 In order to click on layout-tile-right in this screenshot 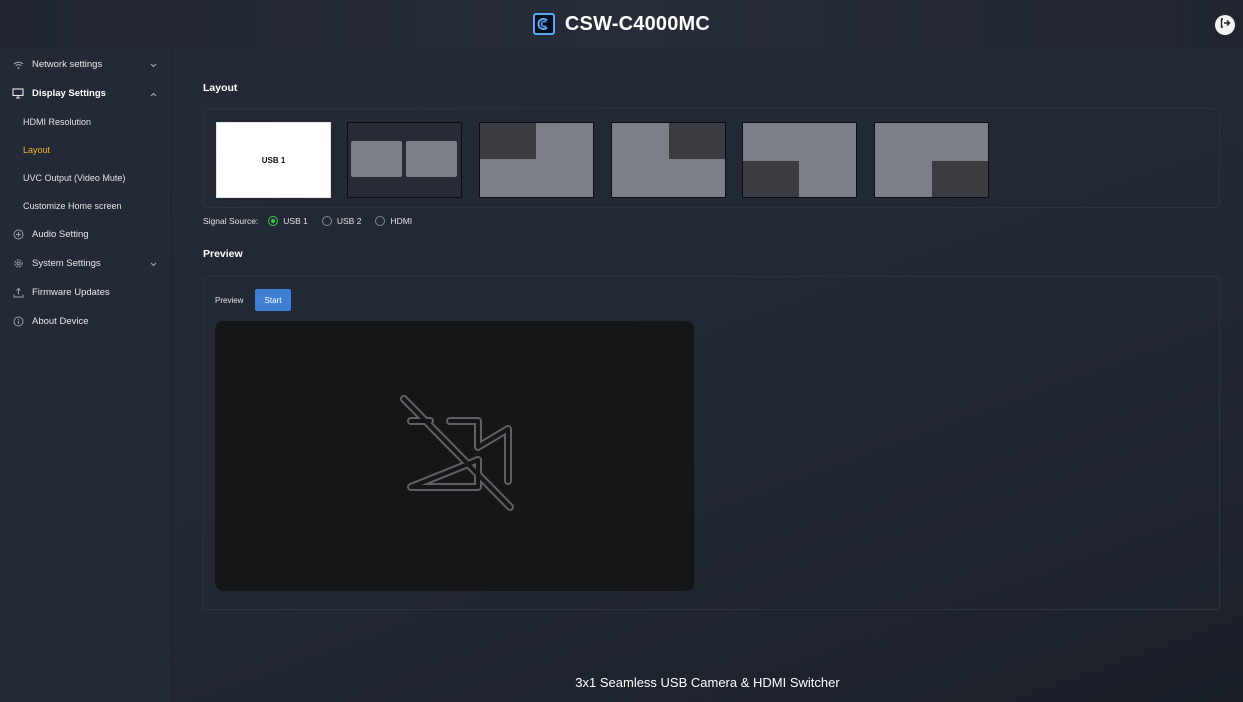, I will do `click(431, 159)`.